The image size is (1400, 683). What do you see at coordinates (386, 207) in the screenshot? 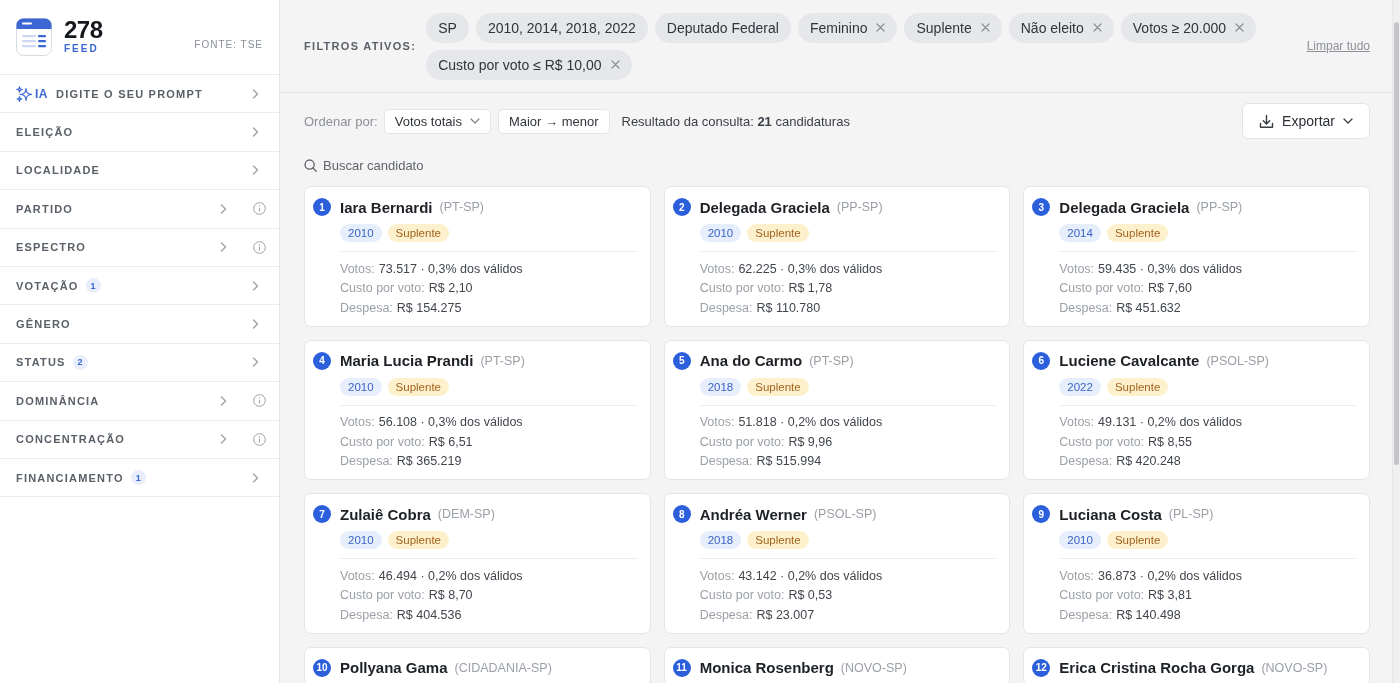
I see `candidate-name: Iara Bernardi` at bounding box center [386, 207].